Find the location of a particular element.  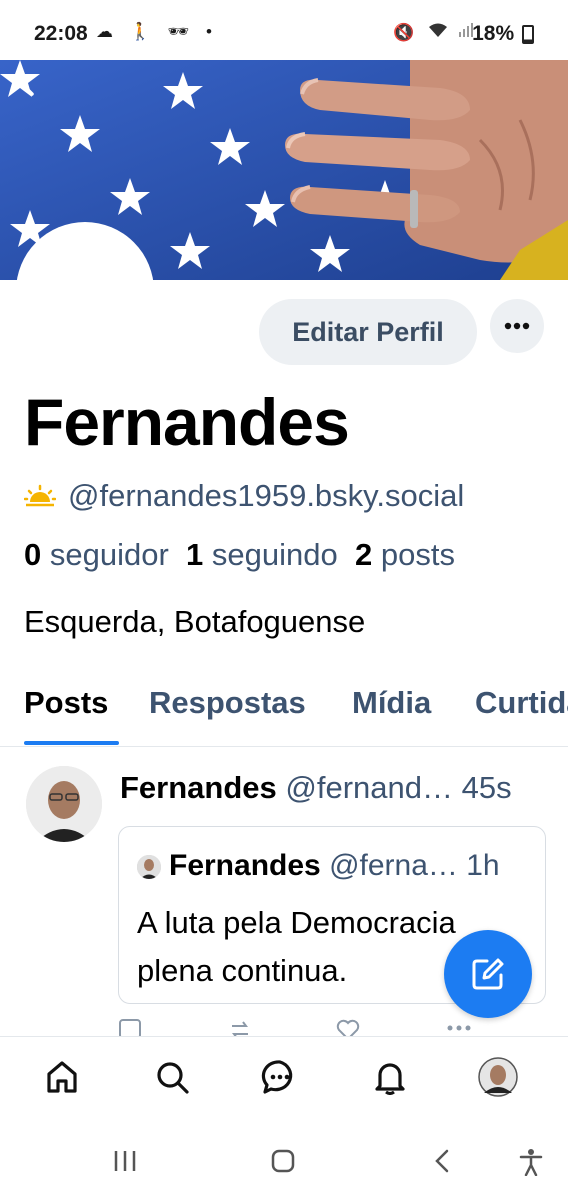

recent-apps-icon is located at coordinates (125, 1161).